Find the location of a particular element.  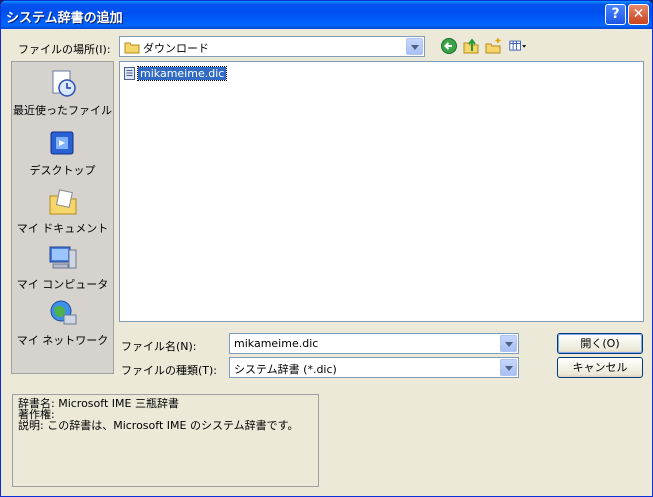

place-label: マイ コンピュータ is located at coordinates (62, 284).